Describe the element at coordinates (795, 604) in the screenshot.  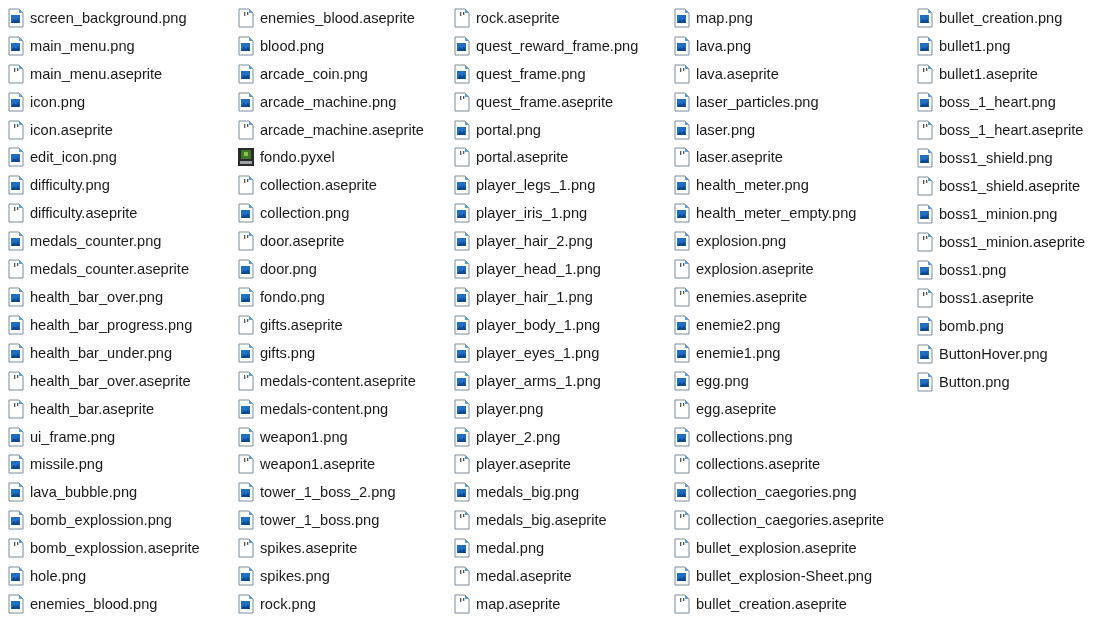
I see `file-item: bullet_creation.aseprite` at that location.